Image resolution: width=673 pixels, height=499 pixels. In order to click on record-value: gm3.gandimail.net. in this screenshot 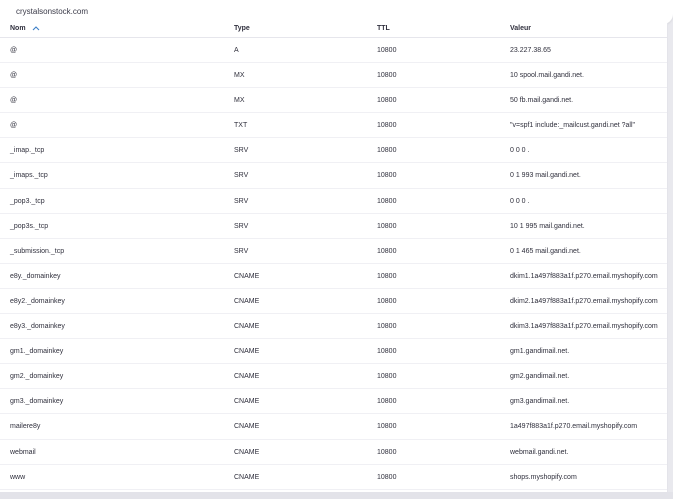, I will do `click(540, 402)`.